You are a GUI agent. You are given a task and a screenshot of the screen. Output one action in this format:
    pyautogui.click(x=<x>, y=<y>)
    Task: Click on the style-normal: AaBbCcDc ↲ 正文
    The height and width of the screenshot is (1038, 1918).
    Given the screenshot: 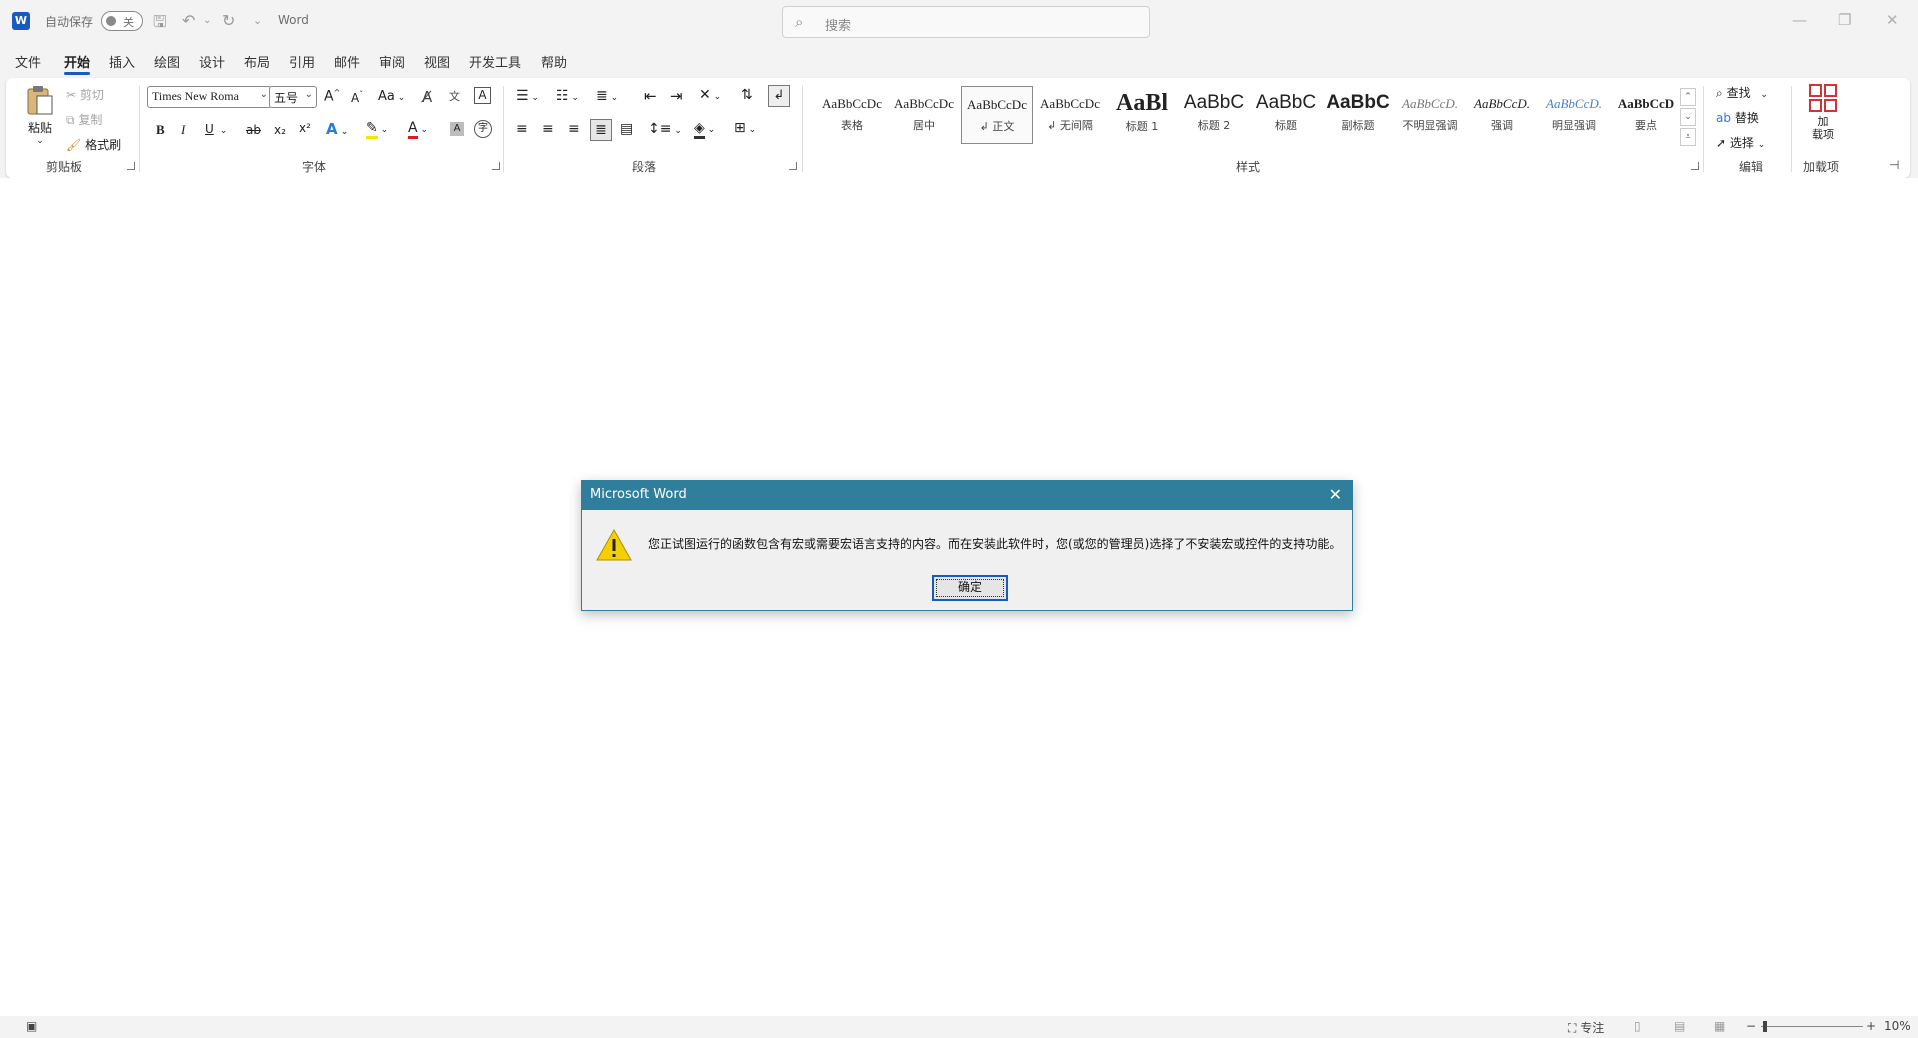 What is the action you would take?
    pyautogui.click(x=997, y=115)
    